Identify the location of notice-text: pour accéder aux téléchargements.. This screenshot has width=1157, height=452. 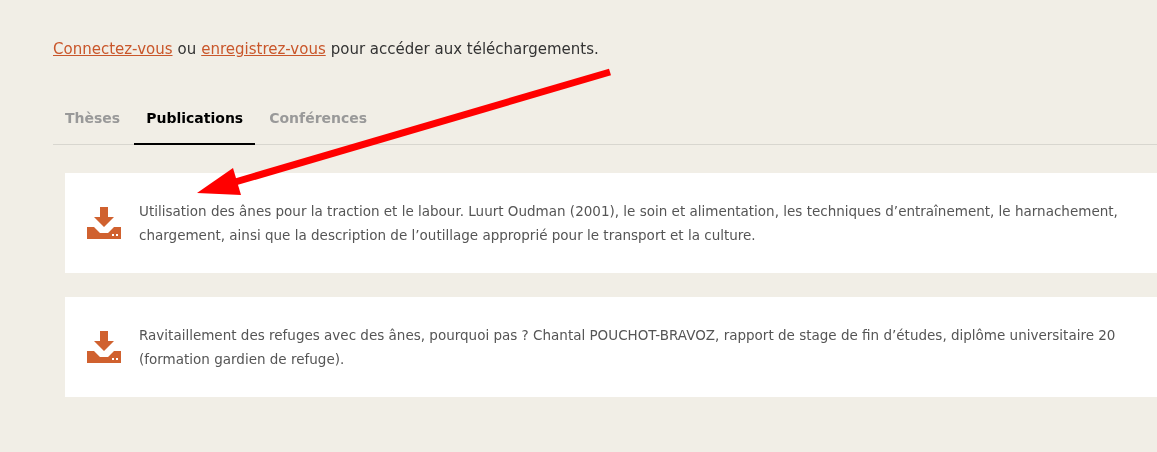
(464, 49).